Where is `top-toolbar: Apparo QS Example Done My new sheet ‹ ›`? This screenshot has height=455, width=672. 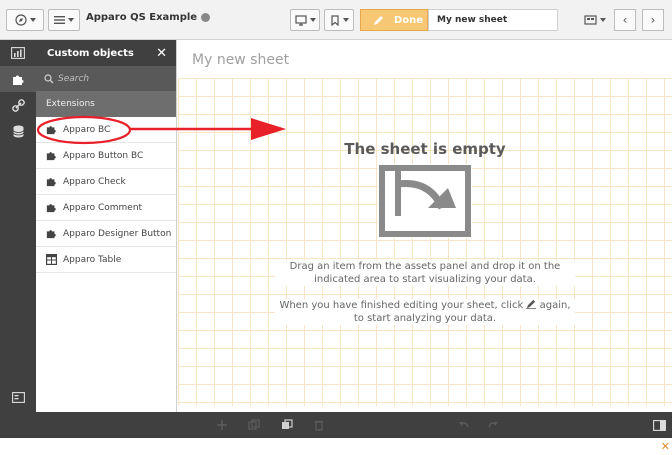 top-toolbar: Apparo QS Example Done My new sheet ‹ › is located at coordinates (336, 20).